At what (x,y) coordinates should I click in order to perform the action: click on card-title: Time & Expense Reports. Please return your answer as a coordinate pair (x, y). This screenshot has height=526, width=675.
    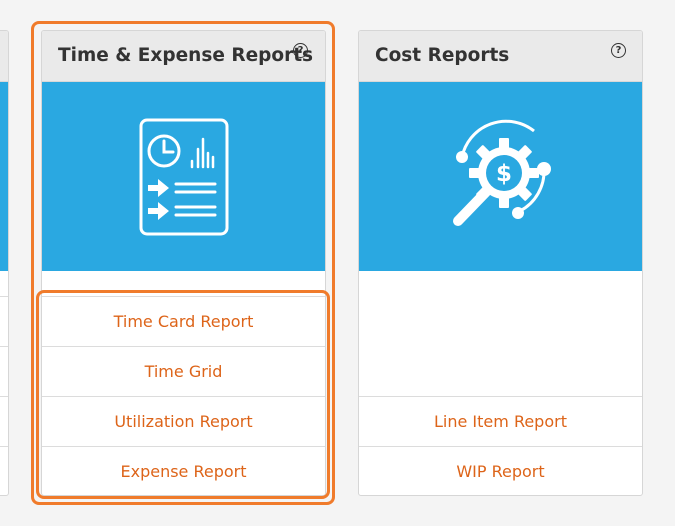
    Looking at the image, I should click on (186, 55).